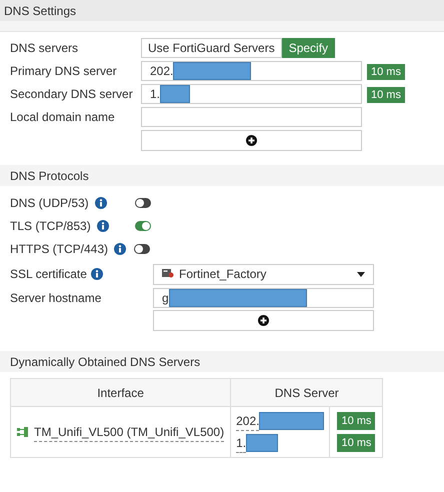 The width and height of the screenshot is (444, 492). I want to click on section-header: Dynamically Obtained DNS Servers, so click(222, 361).